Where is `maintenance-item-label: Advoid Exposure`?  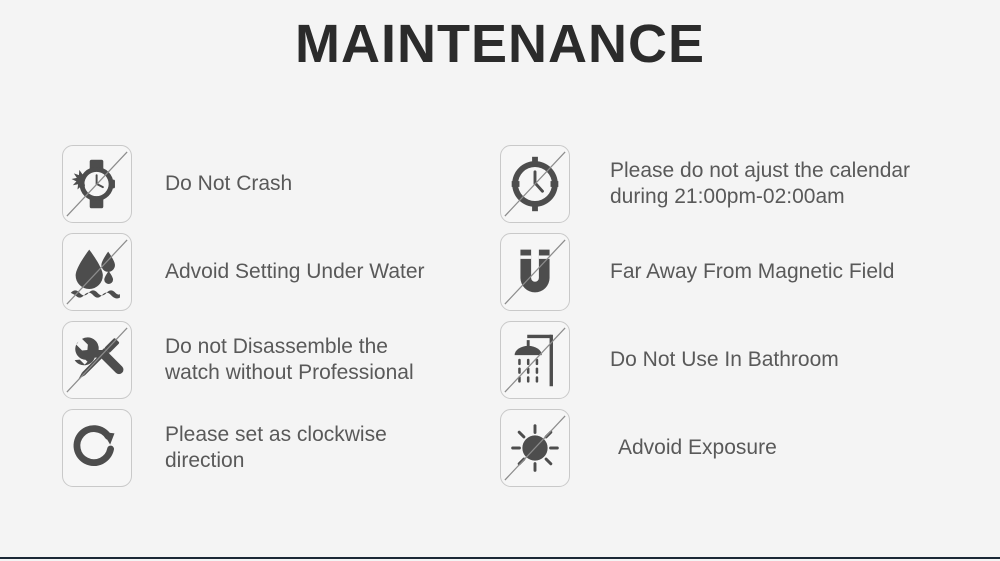
maintenance-item-label: Advoid Exposure is located at coordinates (697, 447).